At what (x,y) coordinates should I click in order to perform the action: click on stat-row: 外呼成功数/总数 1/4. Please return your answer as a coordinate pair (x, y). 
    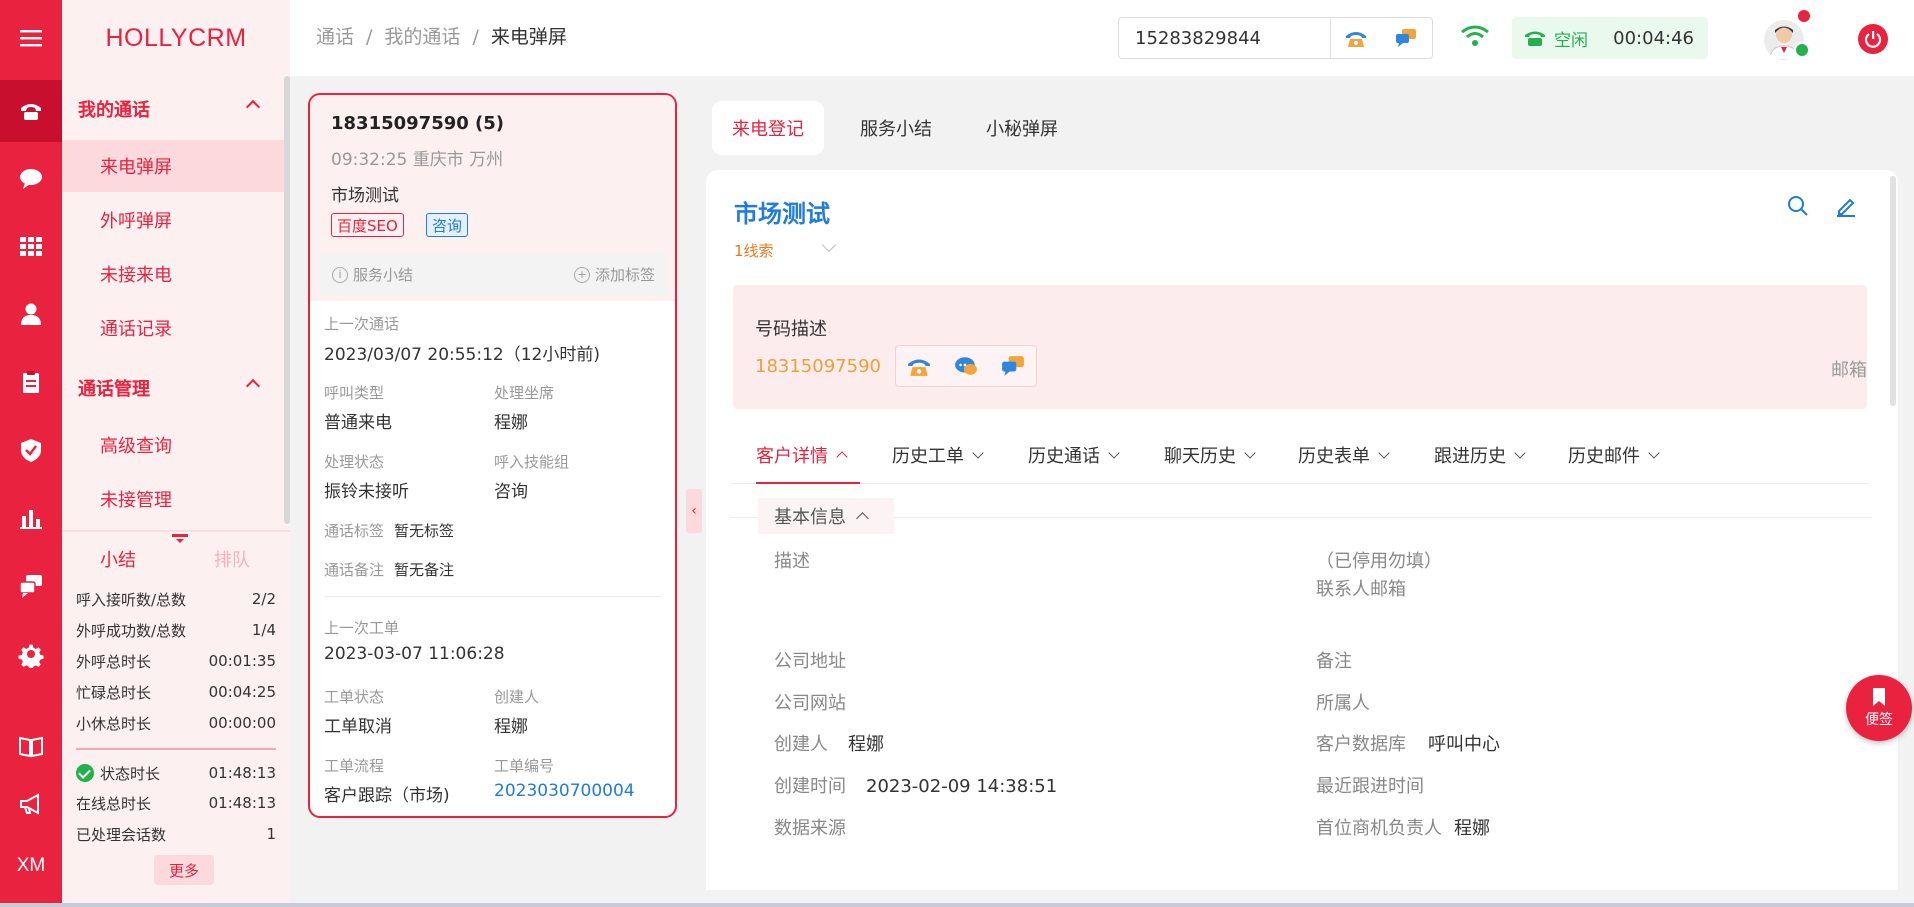
    Looking at the image, I should click on (176, 630).